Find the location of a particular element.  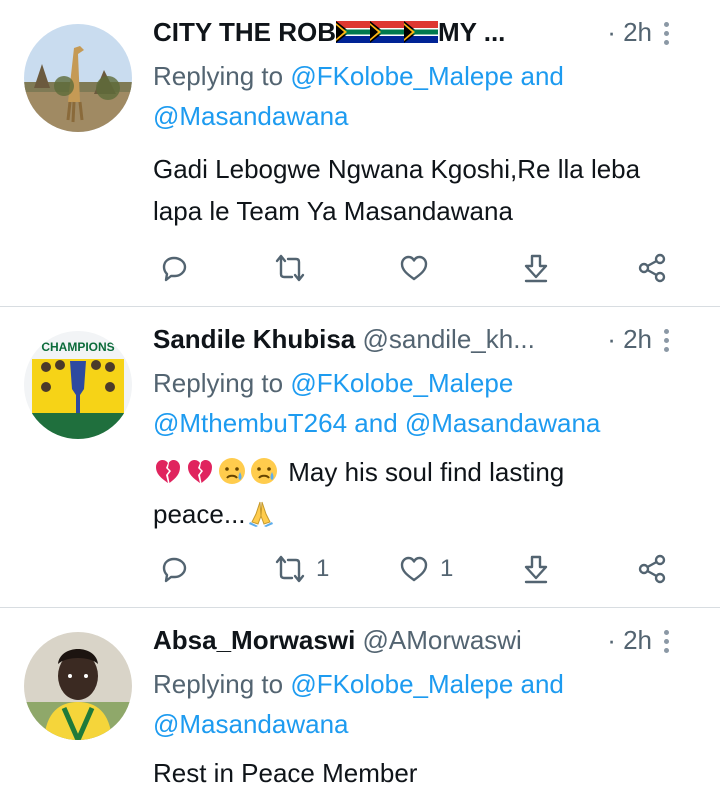

user-handle: @AMorwaswi is located at coordinates (442, 640).